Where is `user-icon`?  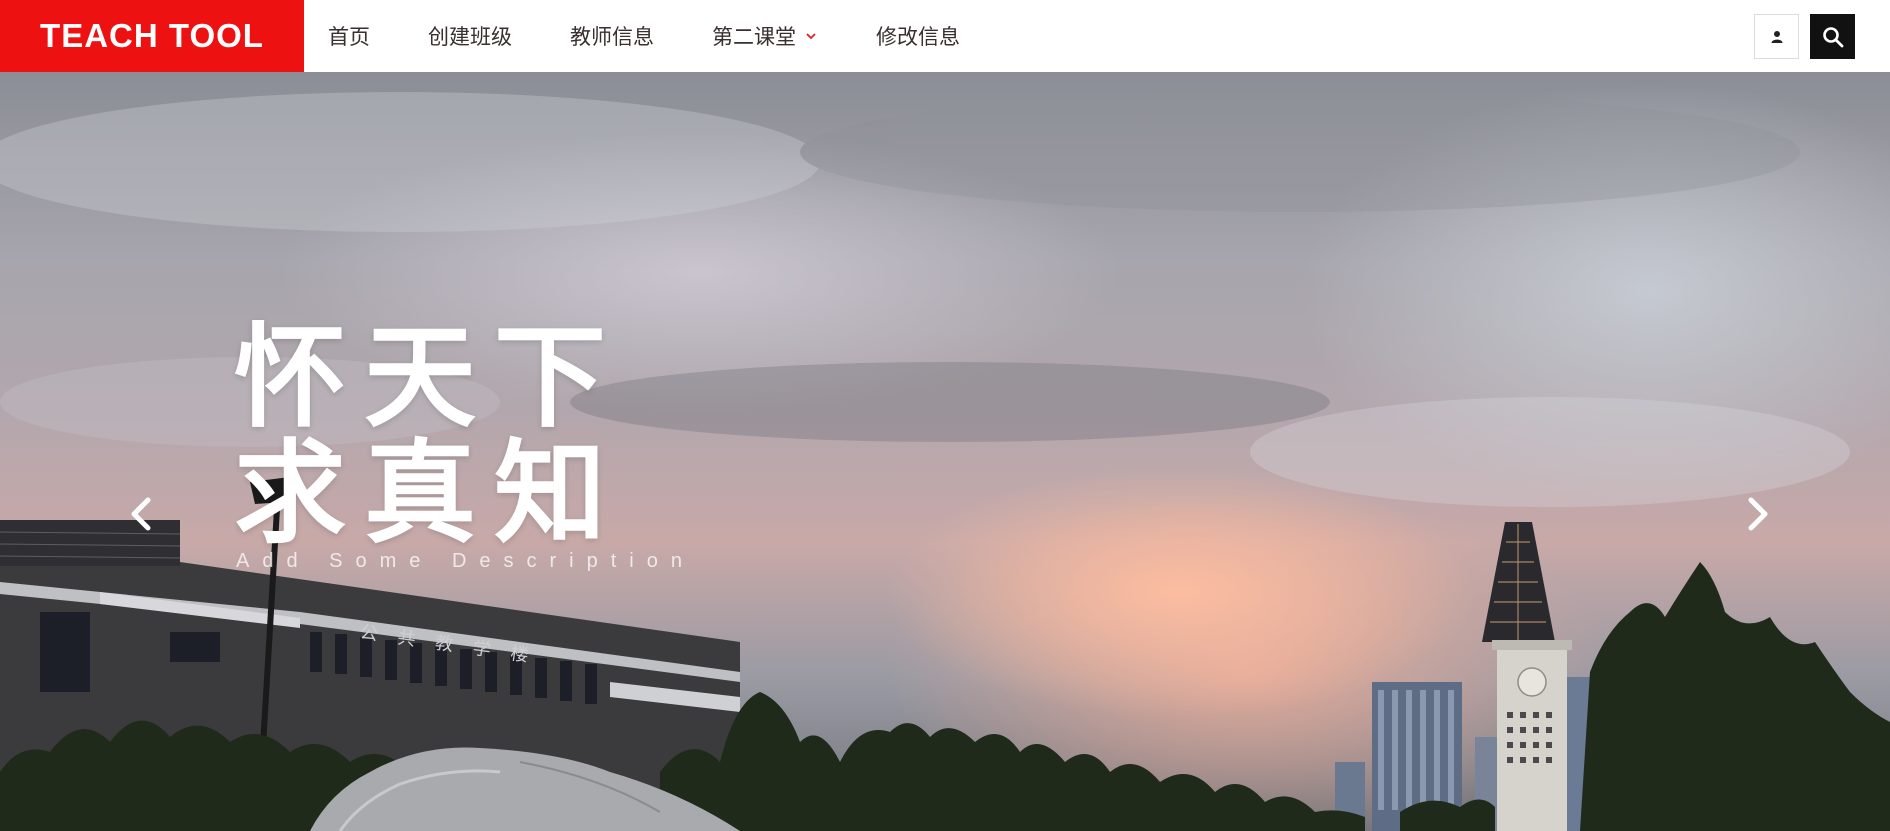 user-icon is located at coordinates (1776, 36).